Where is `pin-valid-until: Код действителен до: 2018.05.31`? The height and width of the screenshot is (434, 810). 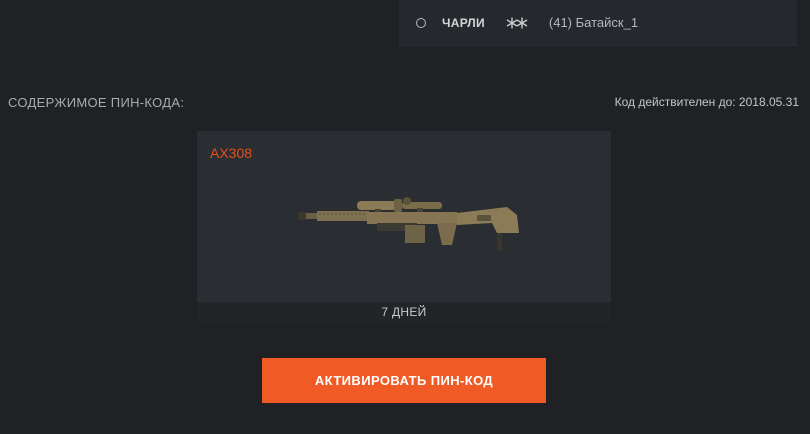 pin-valid-until: Код действителен до: 2018.05.31 is located at coordinates (706, 102).